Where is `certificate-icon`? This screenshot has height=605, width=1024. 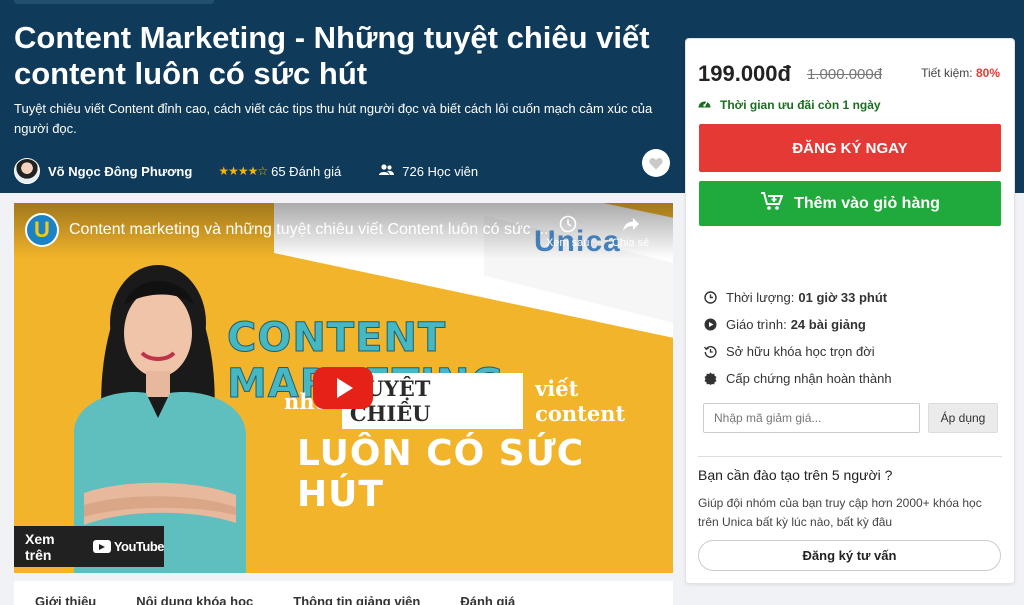 certificate-icon is located at coordinates (715, 378).